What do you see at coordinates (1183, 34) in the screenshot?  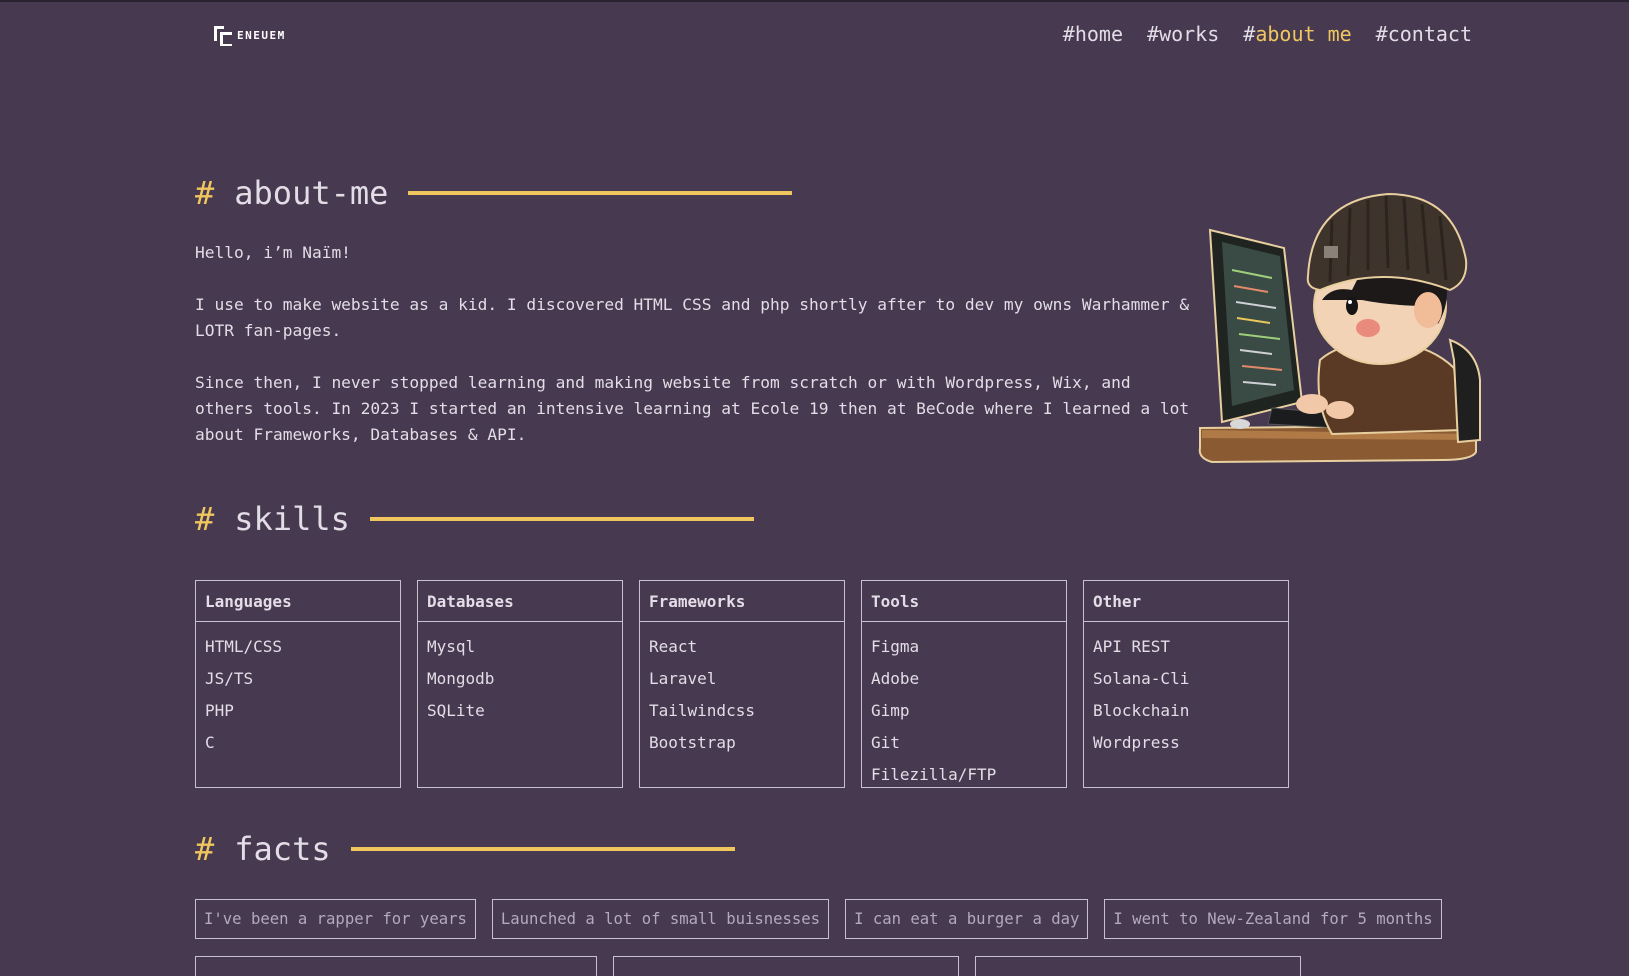 I see `nav-works: #works` at bounding box center [1183, 34].